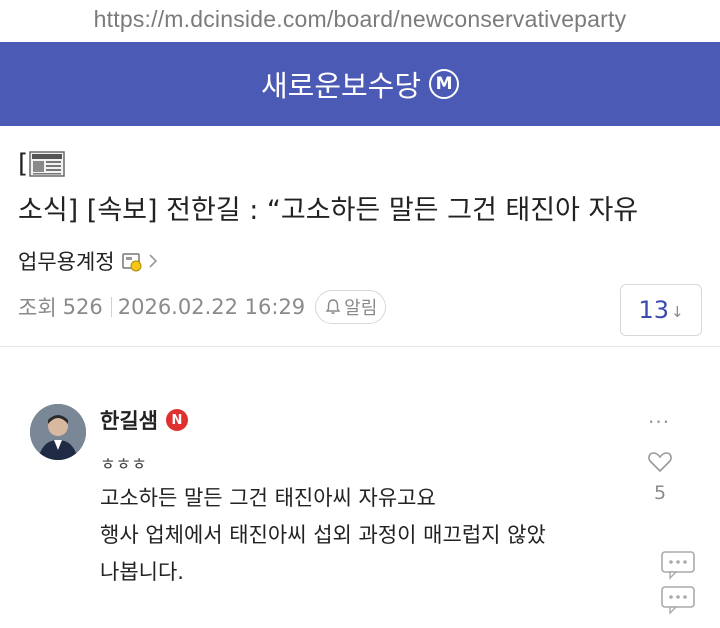 The image size is (720, 628). I want to click on comment-line: 나봅니다., so click(142, 572).